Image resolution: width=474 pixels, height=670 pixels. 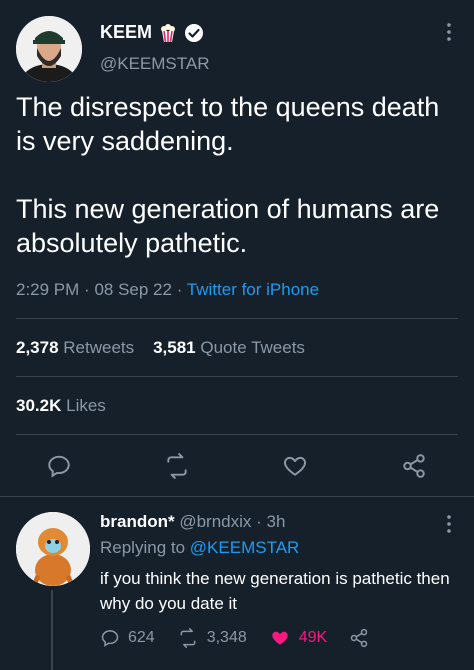 I want to click on likes-label: Likes, so click(x=86, y=405).